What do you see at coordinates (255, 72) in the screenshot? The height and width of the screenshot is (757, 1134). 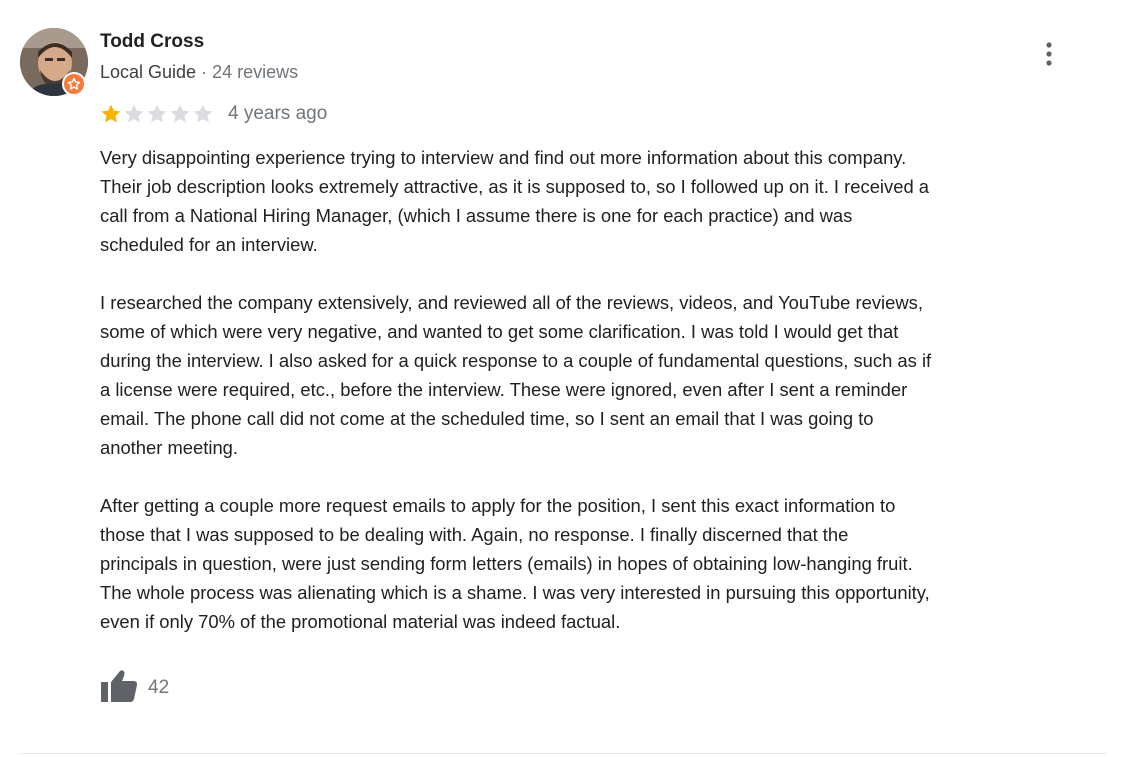 I see `review-count: 24 reviews` at bounding box center [255, 72].